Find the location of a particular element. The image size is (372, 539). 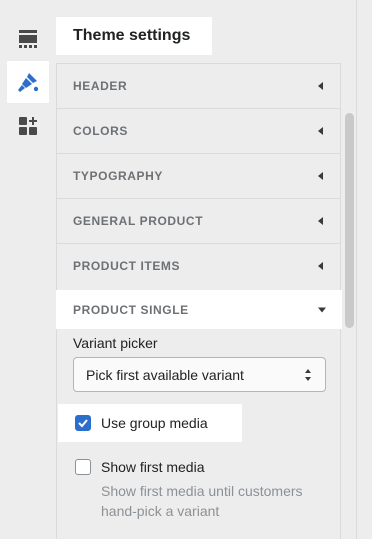

section-colors: COLORS is located at coordinates (198, 130).